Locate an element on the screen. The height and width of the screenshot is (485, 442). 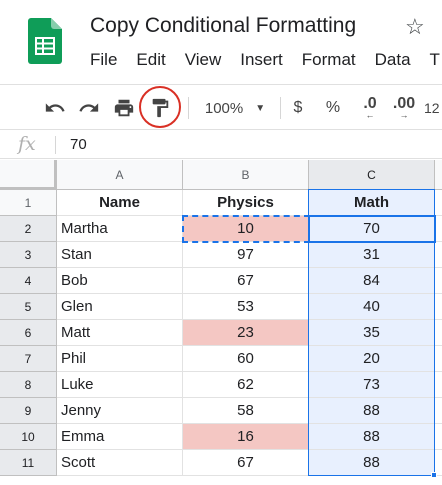
cell-physics: 58 is located at coordinates (246, 411).